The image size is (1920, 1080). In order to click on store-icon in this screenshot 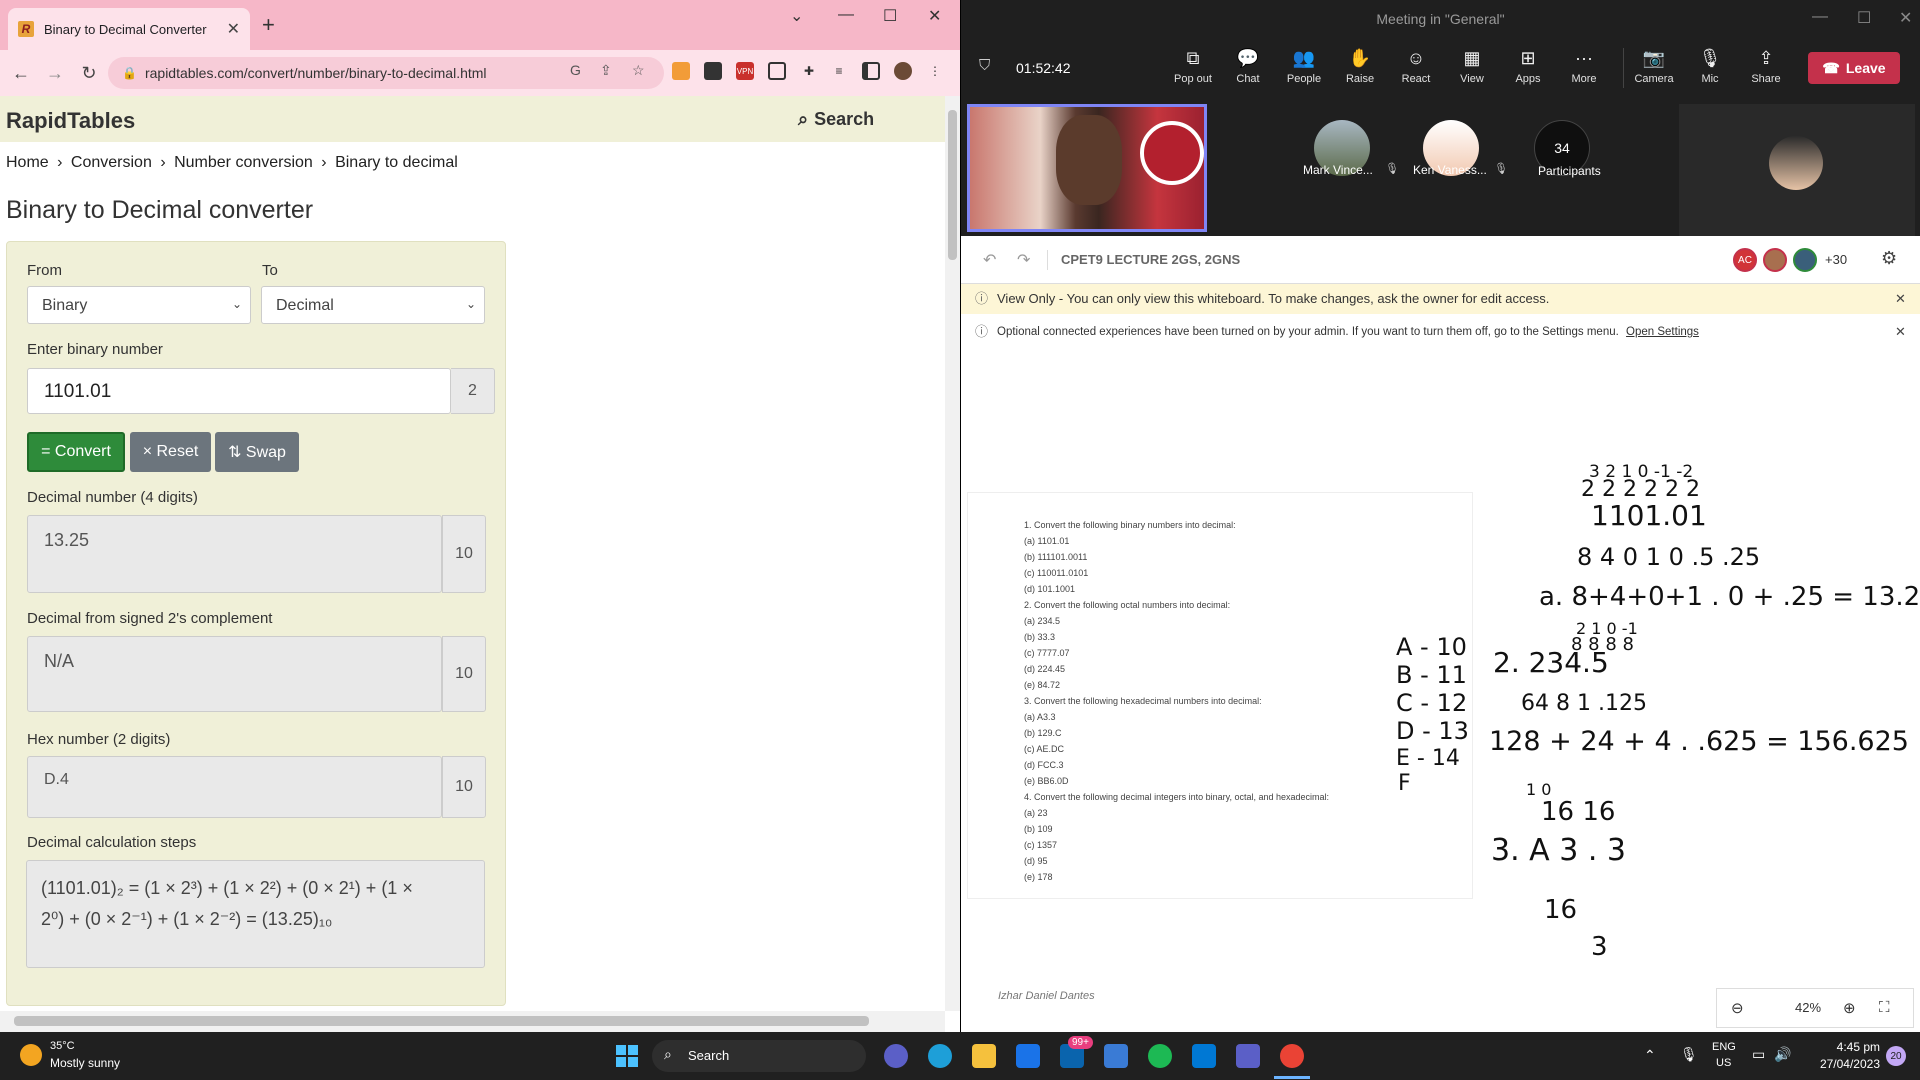, I will do `click(1028, 1056)`.